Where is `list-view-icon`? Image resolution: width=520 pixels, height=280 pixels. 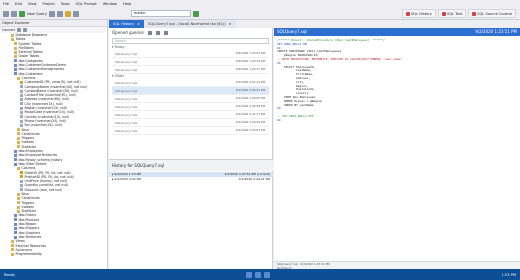
list-view-icon is located at coordinates (149, 32).